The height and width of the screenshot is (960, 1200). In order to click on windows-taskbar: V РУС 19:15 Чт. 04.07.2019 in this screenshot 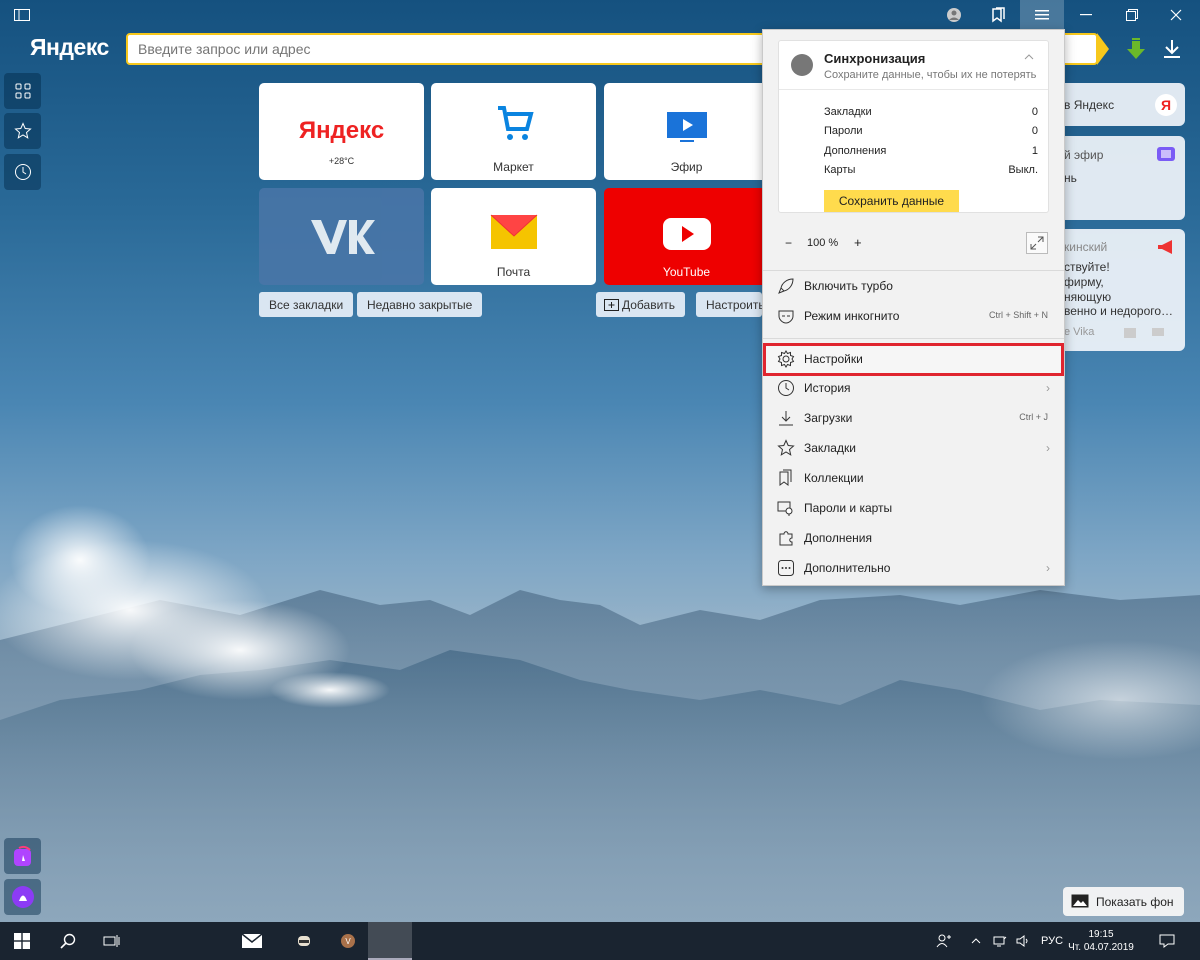, I will do `click(600, 941)`.